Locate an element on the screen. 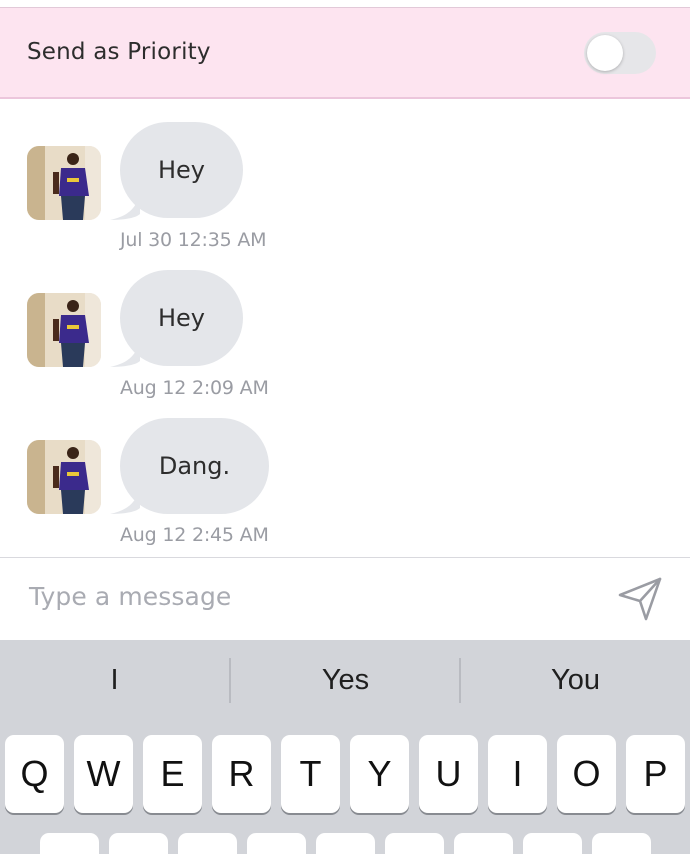  suggestion-3: You is located at coordinates (575, 680).